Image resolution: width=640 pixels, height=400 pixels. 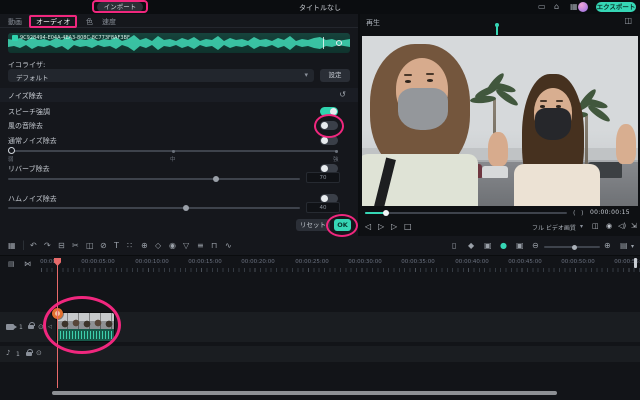 What do you see at coordinates (323, 43) in the screenshot?
I see `volume-envelope-line` at bounding box center [323, 43].